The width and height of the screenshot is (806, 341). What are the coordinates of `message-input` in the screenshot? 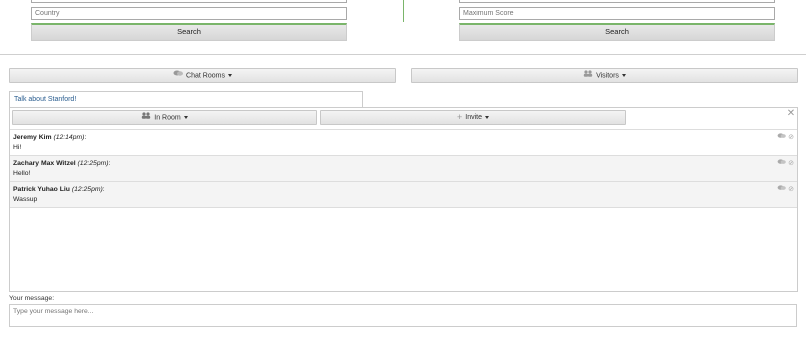 It's located at (403, 315).